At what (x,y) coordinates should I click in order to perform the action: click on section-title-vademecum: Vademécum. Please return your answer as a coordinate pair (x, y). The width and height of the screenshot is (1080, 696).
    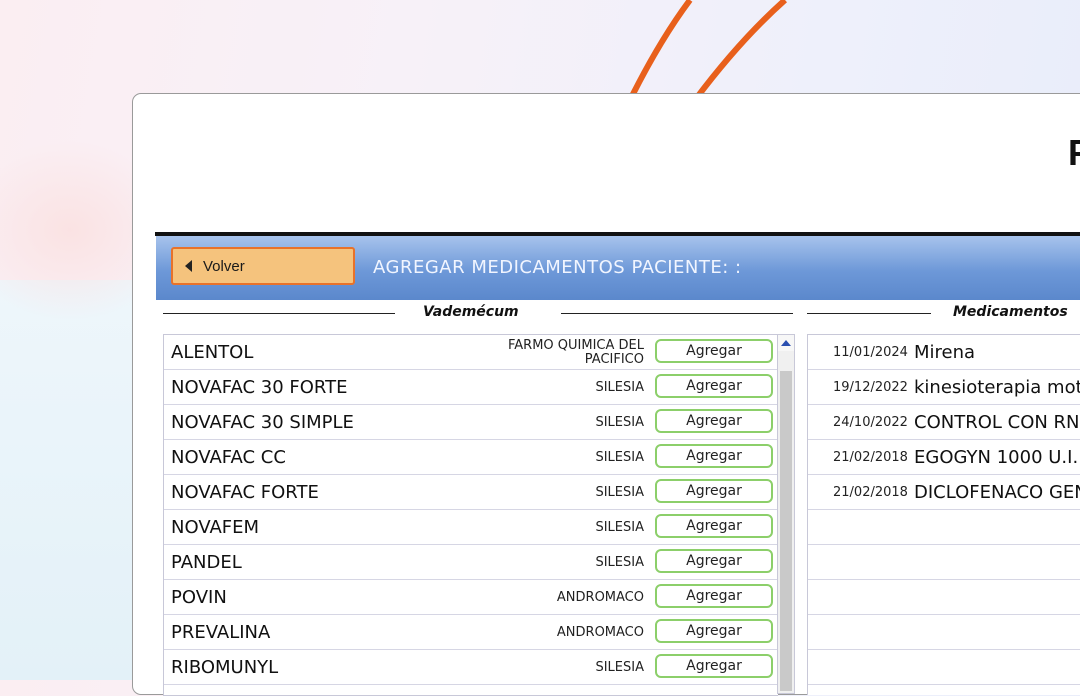
    Looking at the image, I should click on (471, 312).